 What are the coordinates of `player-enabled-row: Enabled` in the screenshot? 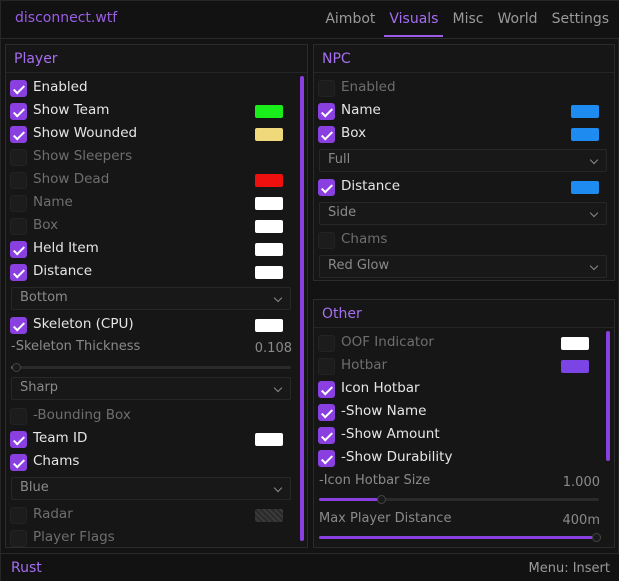 It's located at (156, 88).